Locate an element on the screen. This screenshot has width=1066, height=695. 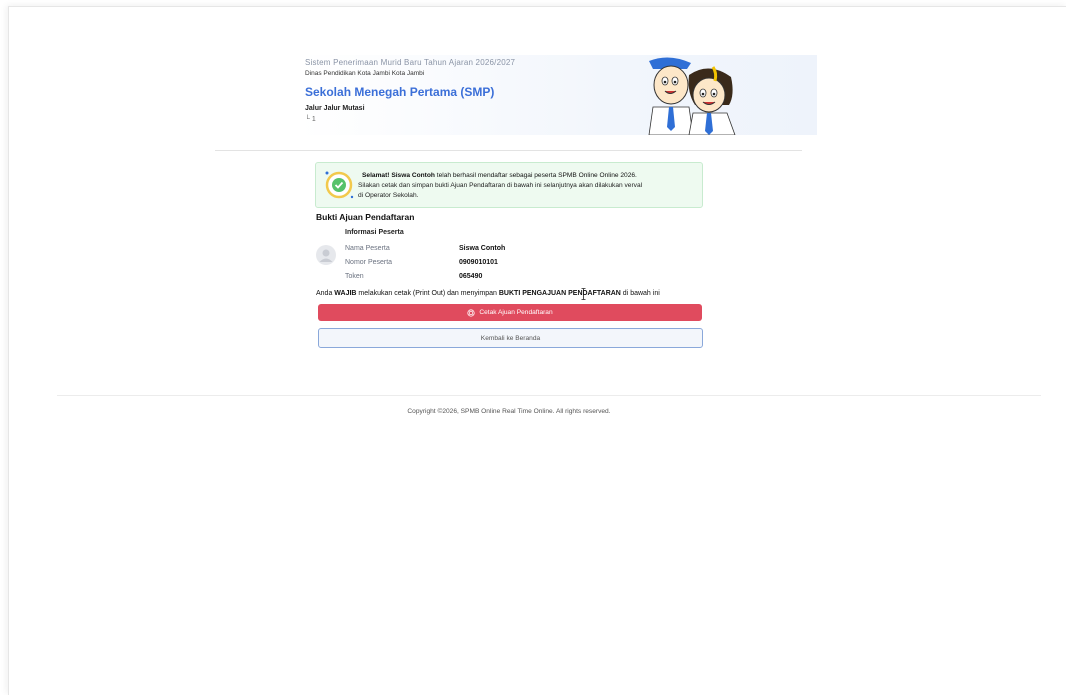
alert-message-line3: di Operator Sekolah. is located at coordinates (388, 195).